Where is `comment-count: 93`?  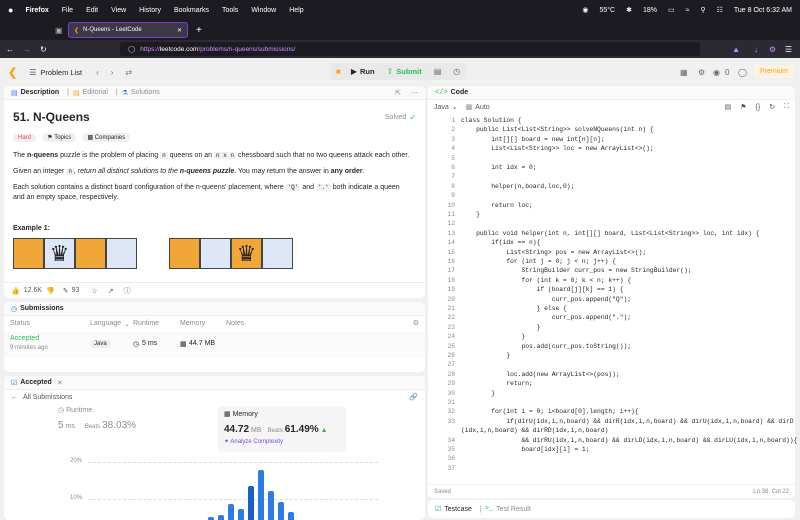 comment-count: 93 is located at coordinates (75, 290).